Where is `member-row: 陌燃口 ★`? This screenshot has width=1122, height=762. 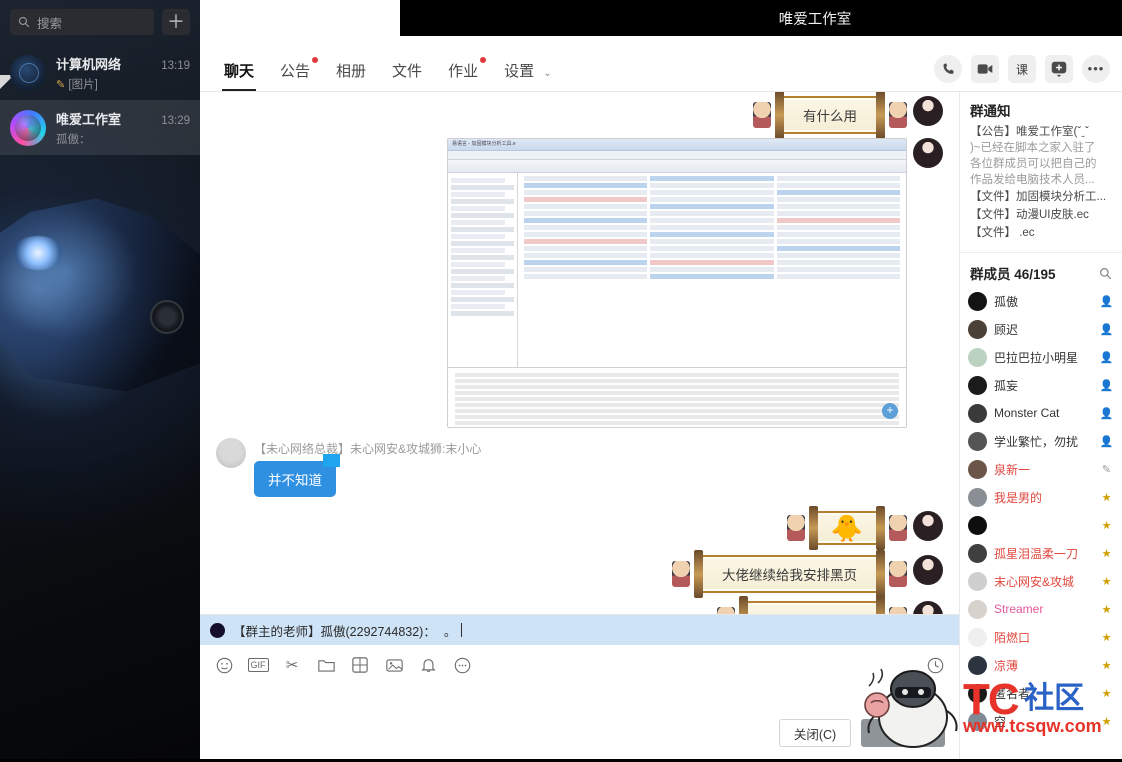 member-row: 陌燃口 ★ is located at coordinates (1041, 637).